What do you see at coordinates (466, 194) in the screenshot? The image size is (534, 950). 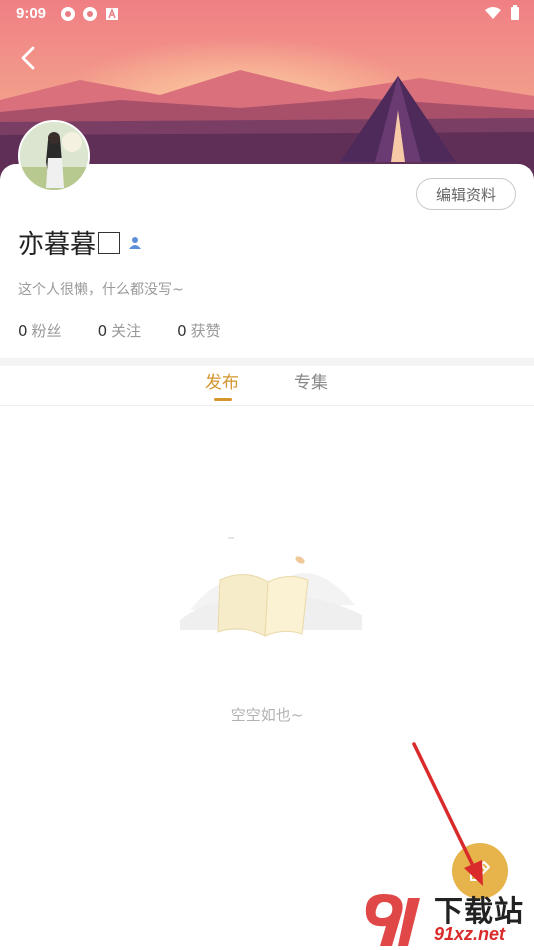 I see `edit-profile-button: 编辑资料` at bounding box center [466, 194].